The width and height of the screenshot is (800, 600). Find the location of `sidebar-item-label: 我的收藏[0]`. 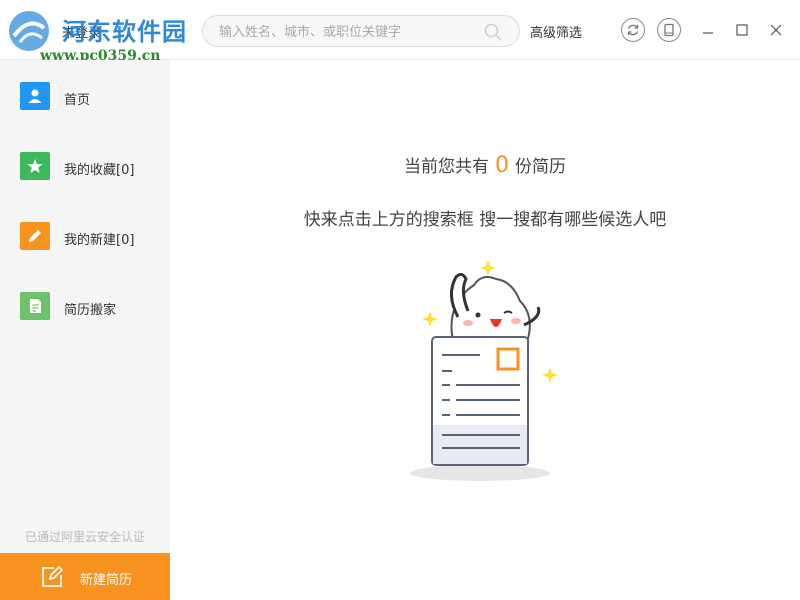

sidebar-item-label: 我的收藏[0] is located at coordinates (99, 170).